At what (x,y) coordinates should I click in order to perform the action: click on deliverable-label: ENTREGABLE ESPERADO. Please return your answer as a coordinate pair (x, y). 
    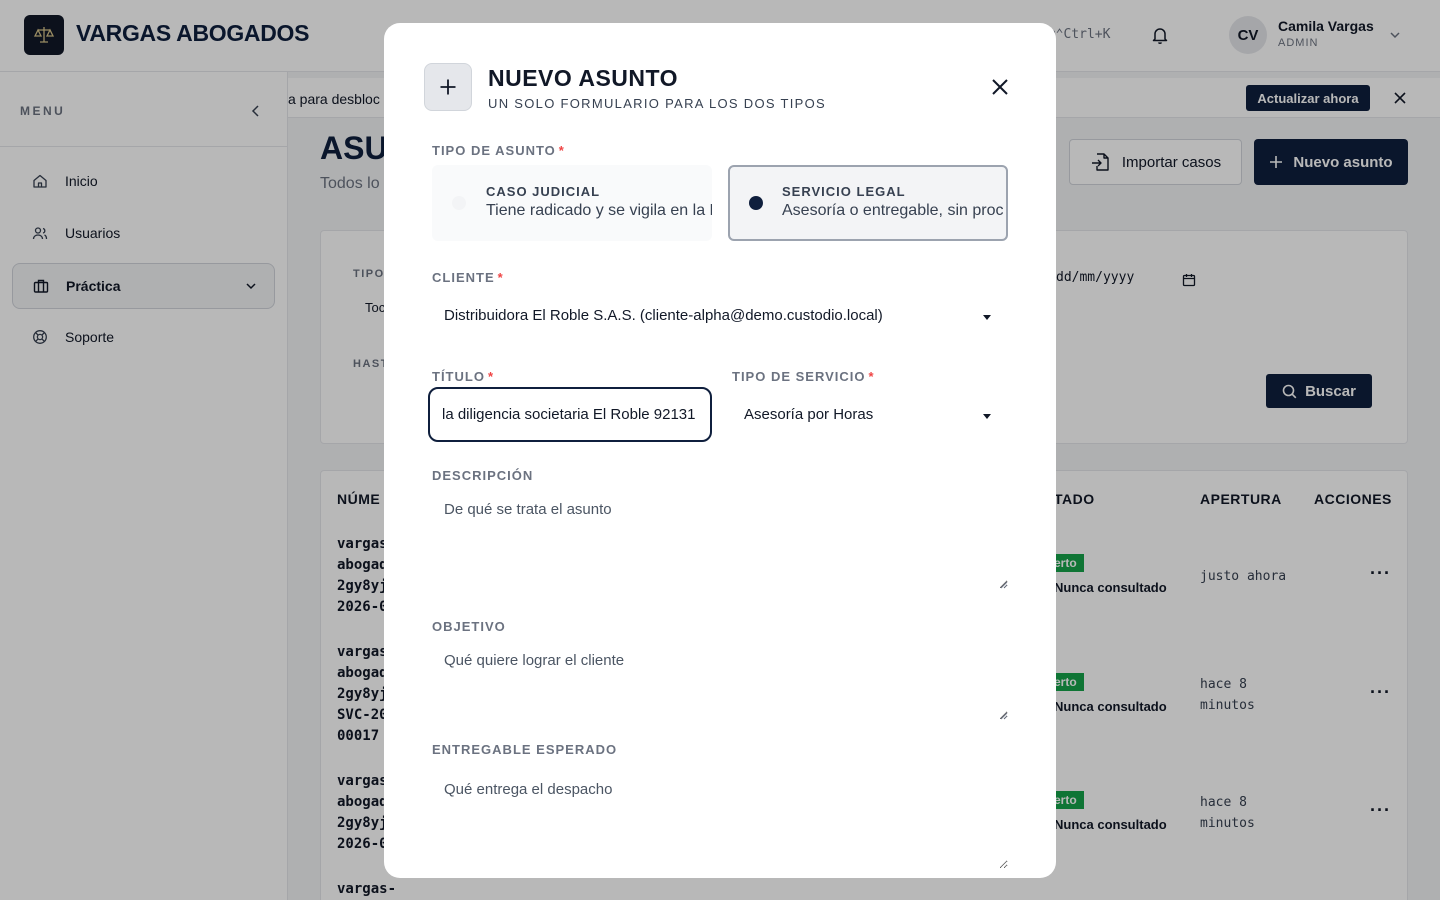
    Looking at the image, I should click on (525, 749).